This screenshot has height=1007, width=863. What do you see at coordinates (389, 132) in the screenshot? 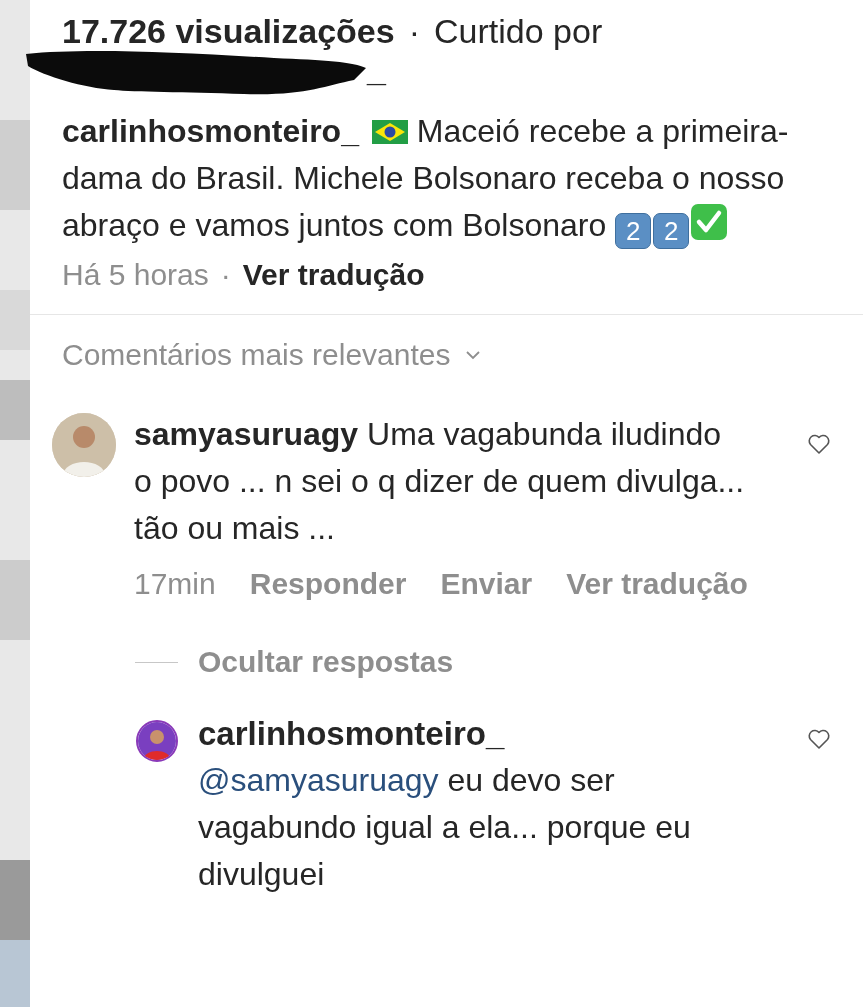
I see `flag-icon` at bounding box center [389, 132].